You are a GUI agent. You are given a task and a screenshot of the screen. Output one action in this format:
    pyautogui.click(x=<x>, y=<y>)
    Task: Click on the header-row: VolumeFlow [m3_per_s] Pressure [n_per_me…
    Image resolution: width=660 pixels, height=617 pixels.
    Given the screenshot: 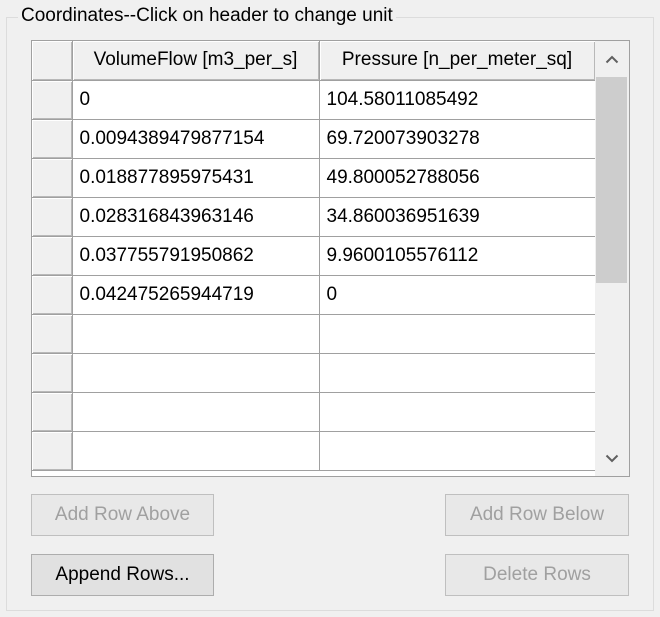 What is the action you would take?
    pyautogui.click(x=314, y=61)
    